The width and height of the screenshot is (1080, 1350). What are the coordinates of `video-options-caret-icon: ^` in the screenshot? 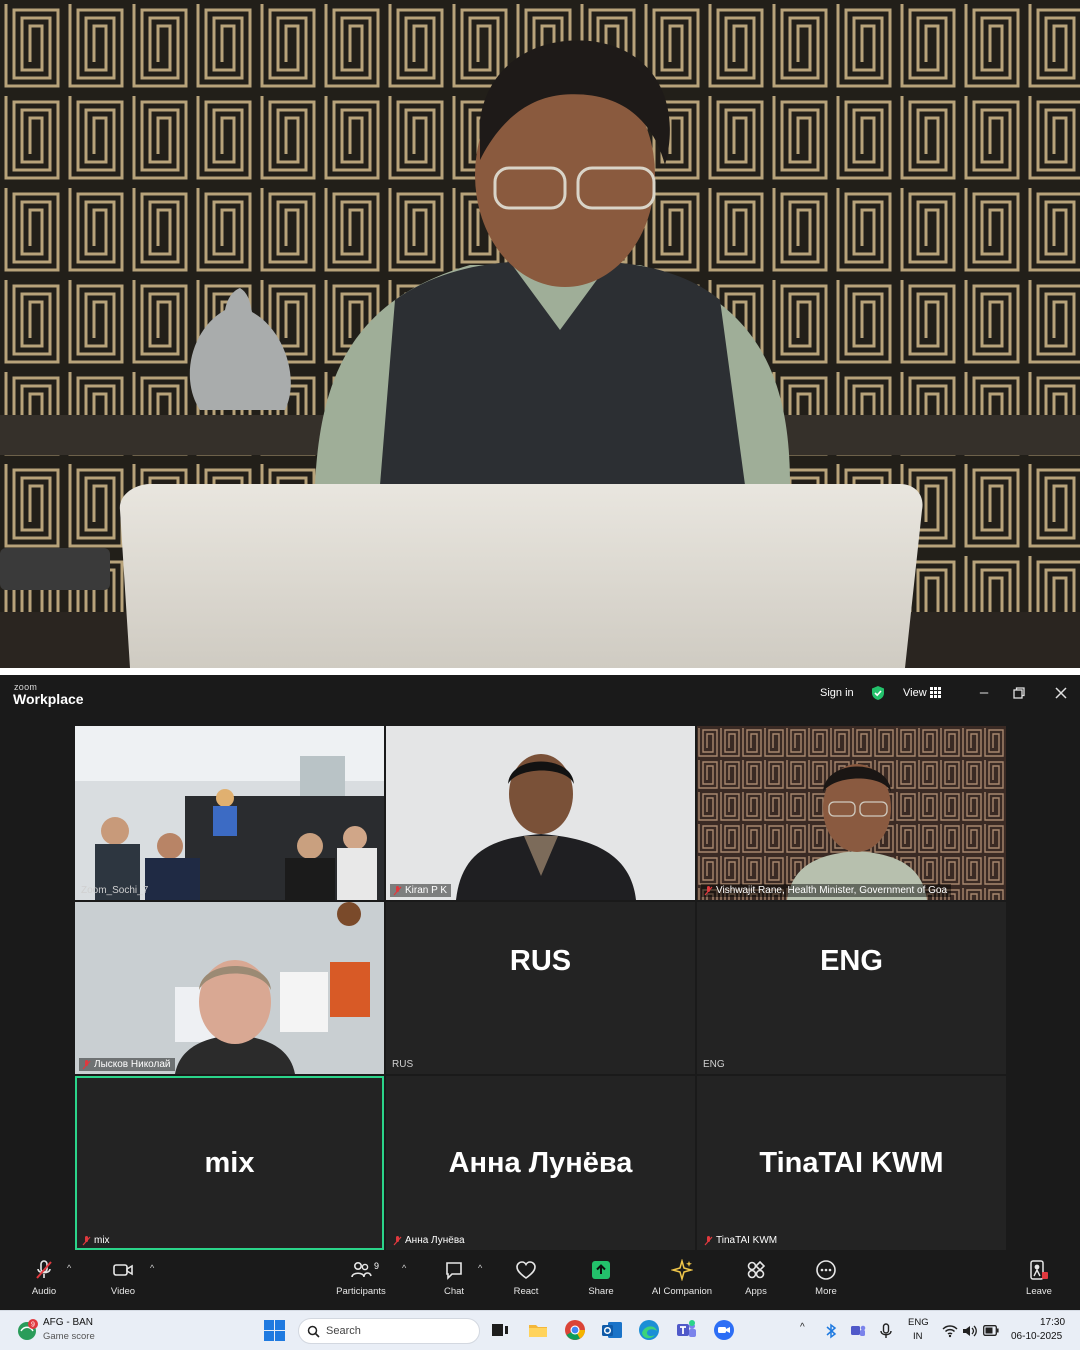 It's located at (152, 1268).